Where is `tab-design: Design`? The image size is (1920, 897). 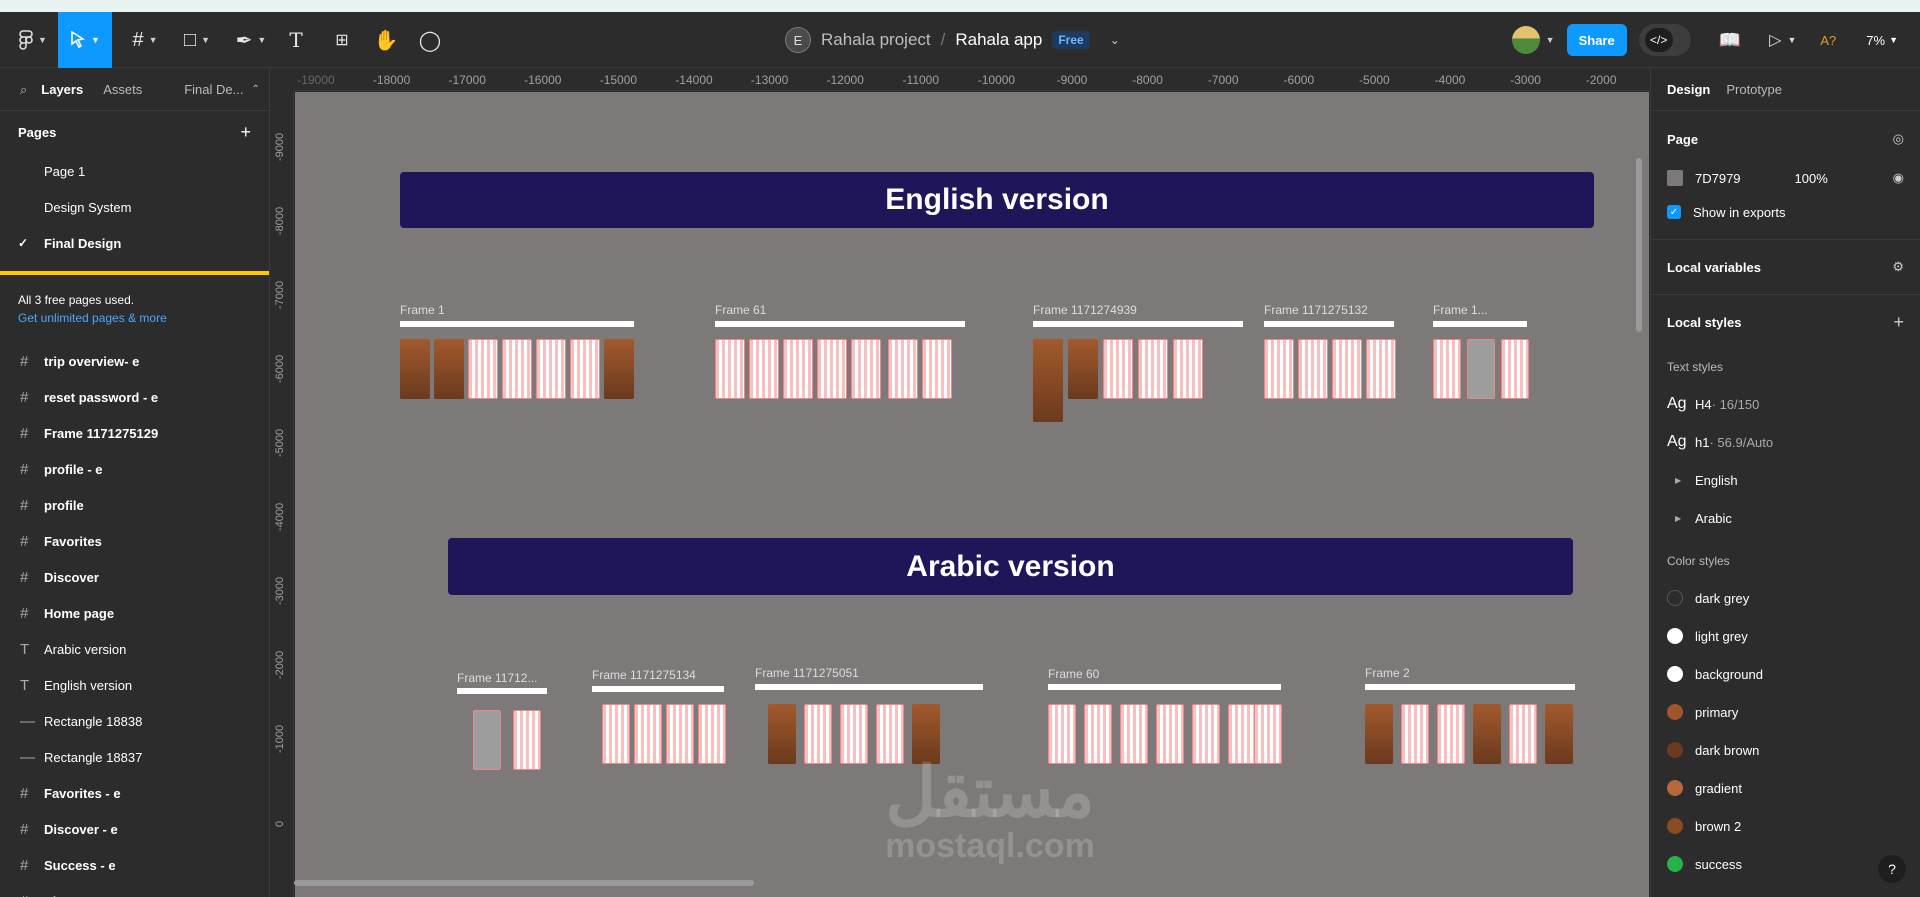 tab-design: Design is located at coordinates (1688, 89).